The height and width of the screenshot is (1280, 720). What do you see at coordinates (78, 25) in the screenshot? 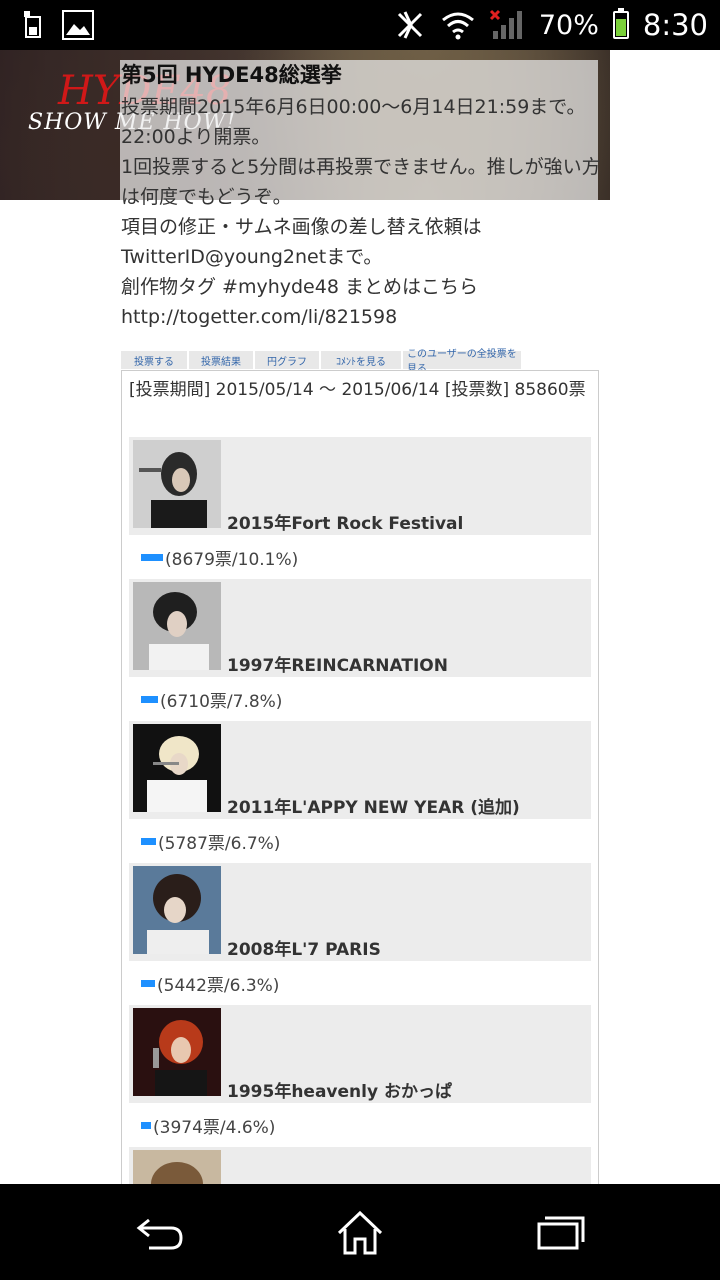
I see `image-icon` at bounding box center [78, 25].